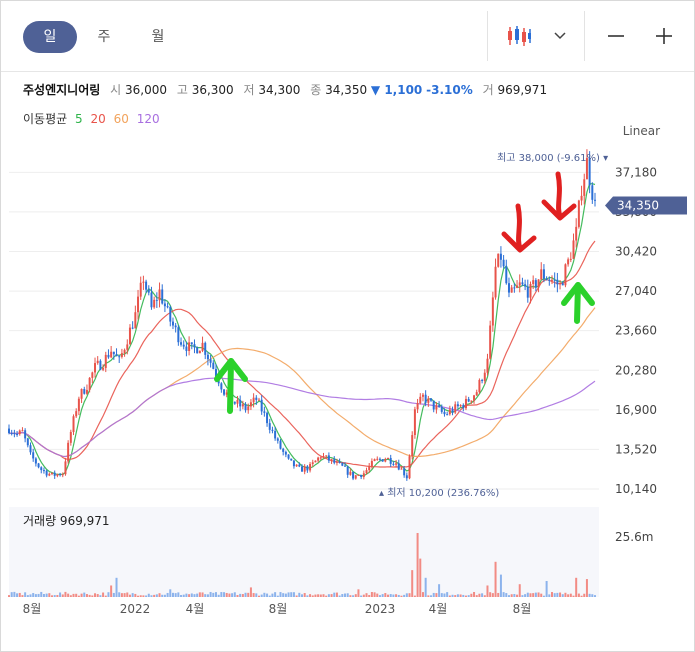  I want to click on x-tick-label: 2022, so click(135, 609).